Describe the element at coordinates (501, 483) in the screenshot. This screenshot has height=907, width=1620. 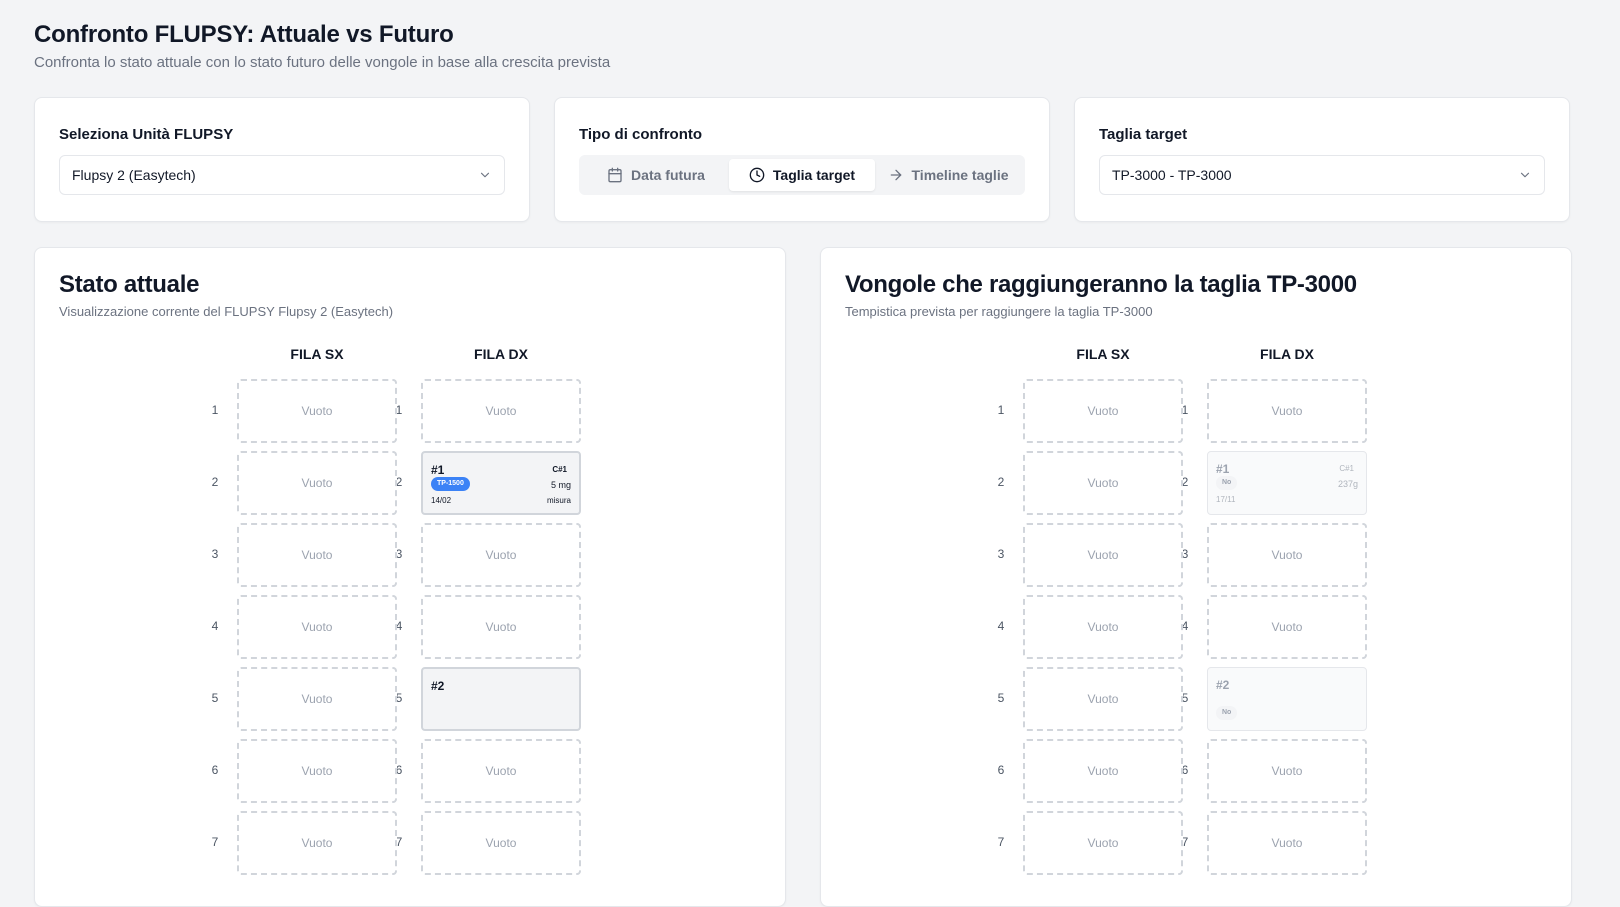
I see `basket-card: #1 C#1 TP-1500 5 mg 14/02 misura` at that location.